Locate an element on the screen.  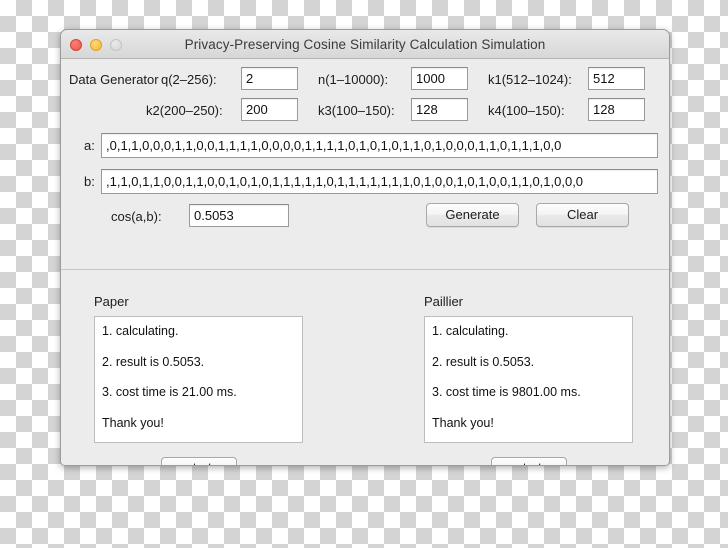
right-result-line: 2. result is 0.5053. is located at coordinates (483, 361).